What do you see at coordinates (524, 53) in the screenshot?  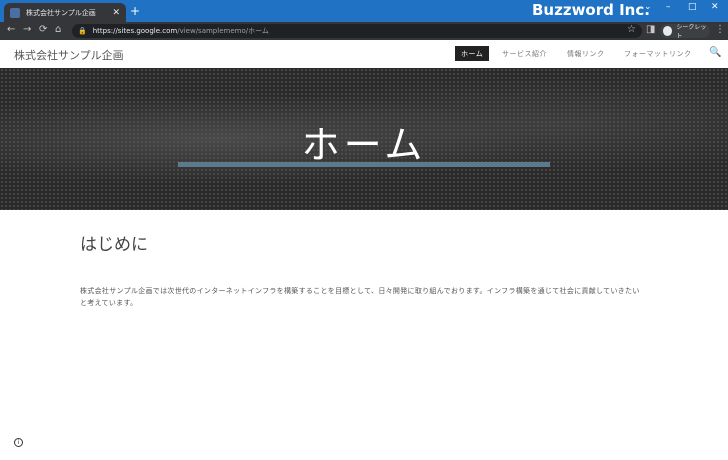 I see `nav-services: サービス紹介` at bounding box center [524, 53].